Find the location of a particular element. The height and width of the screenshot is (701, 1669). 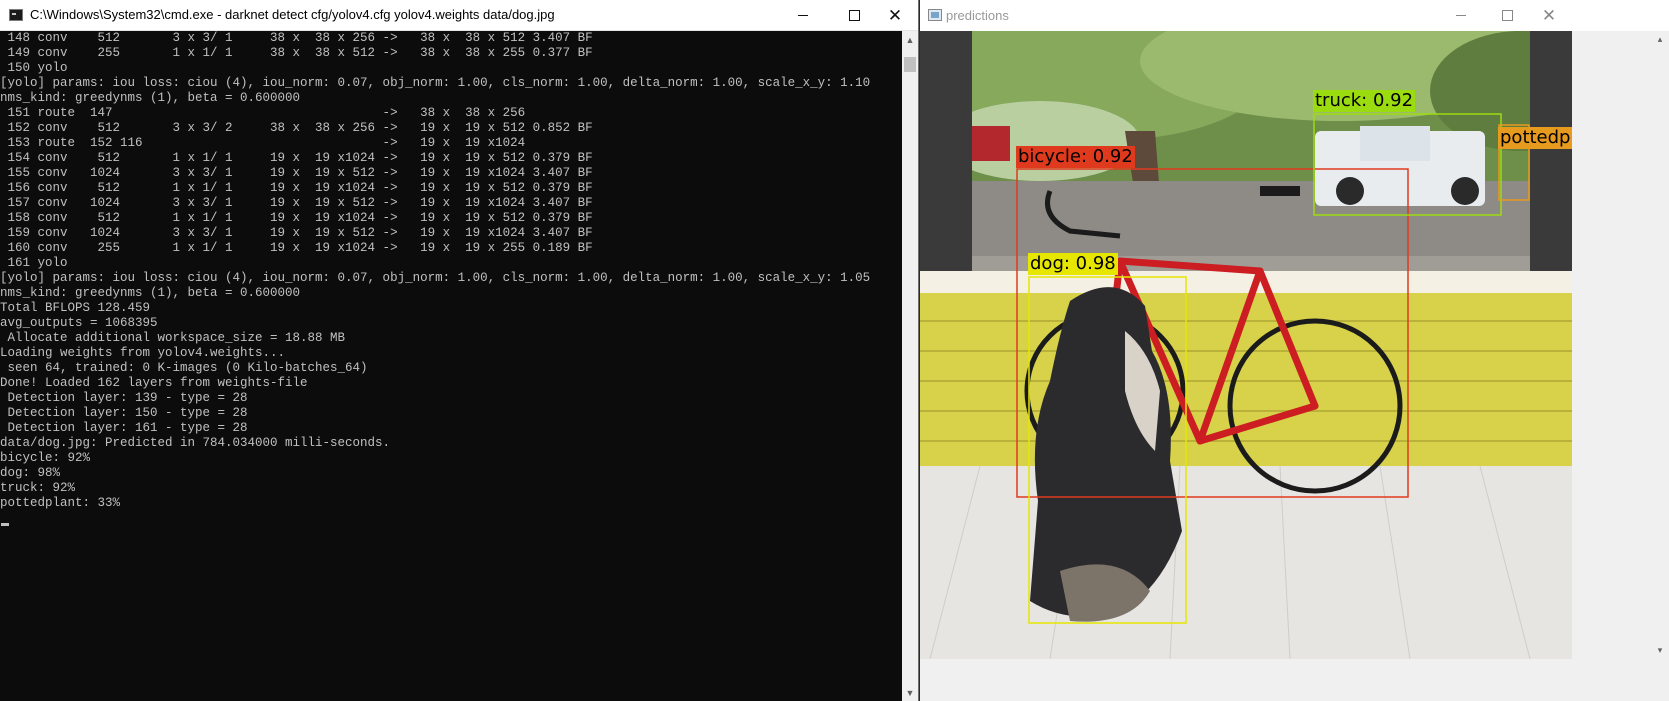

scroll-up-arrow-icon: ▴ is located at coordinates (1660, 39).